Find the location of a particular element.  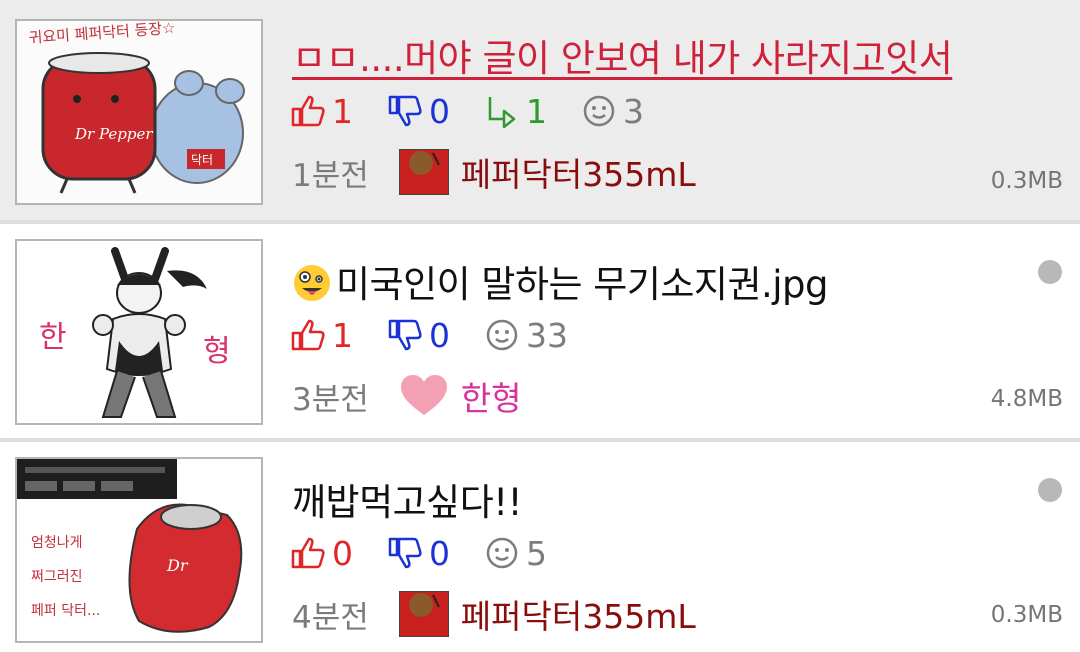

share-stat: 1 is located at coordinates (515, 111).